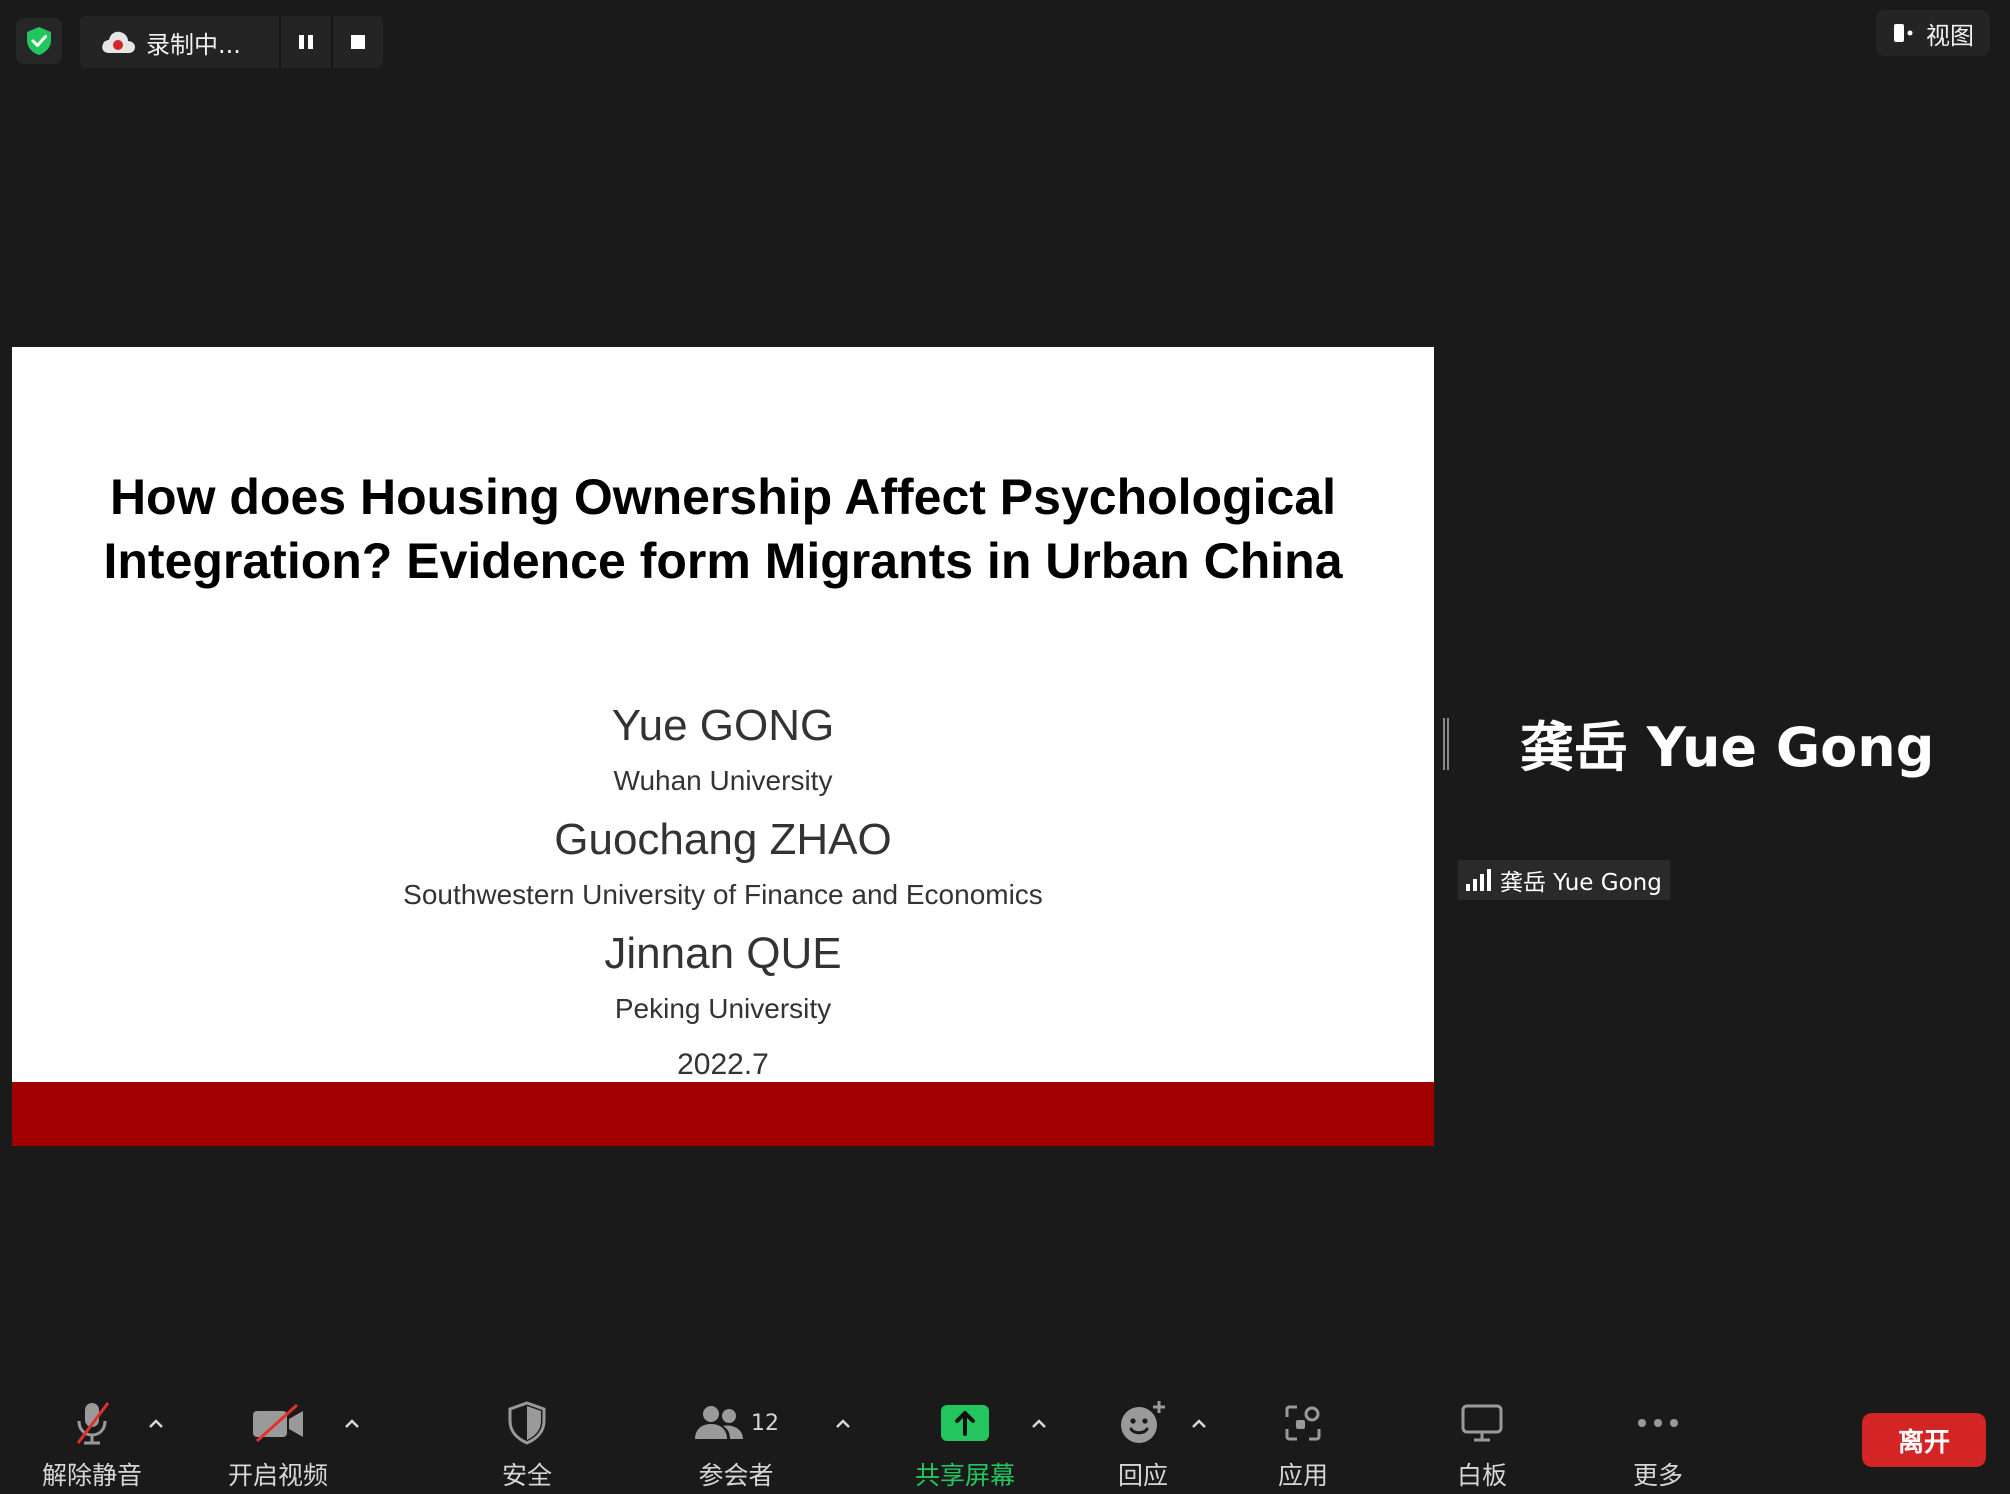 Image resolution: width=2010 pixels, height=1494 pixels. I want to click on author-name: Jinnan QUE, so click(723, 953).